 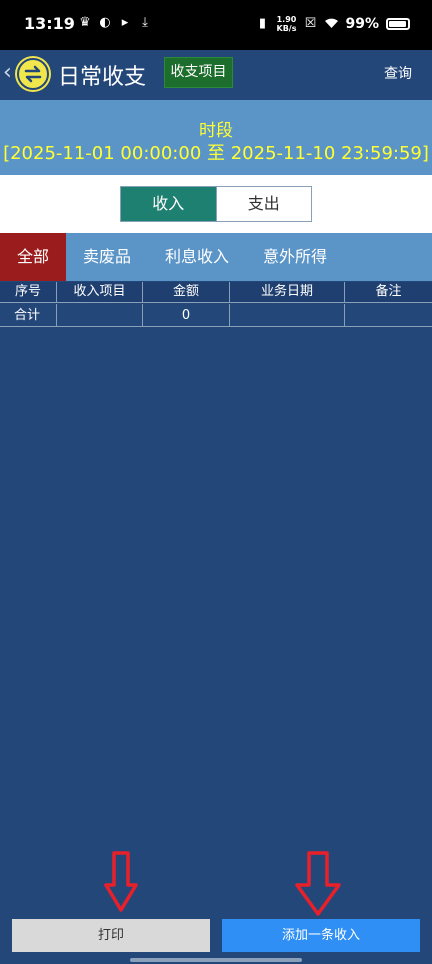 What do you see at coordinates (105, 22) in the screenshot?
I see `app-notification-icon: ◐` at bounding box center [105, 22].